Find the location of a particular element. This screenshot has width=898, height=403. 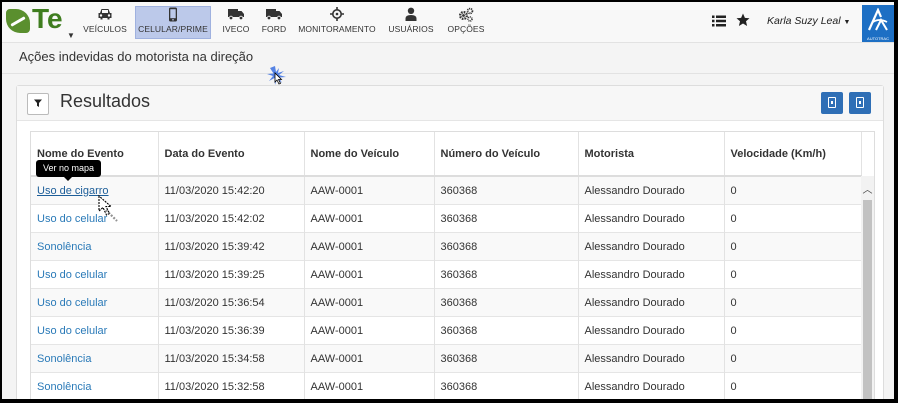

event-date-cell: 11/03/2020 15:39:42 is located at coordinates (231, 246).